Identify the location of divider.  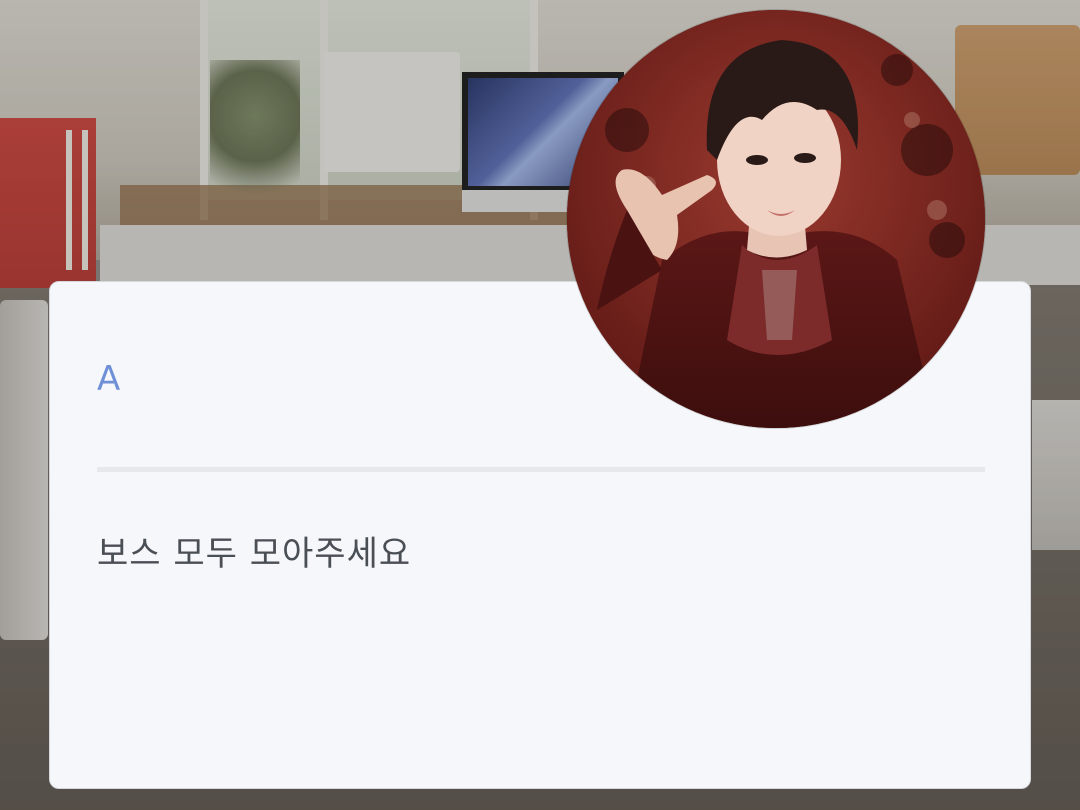
(541, 469).